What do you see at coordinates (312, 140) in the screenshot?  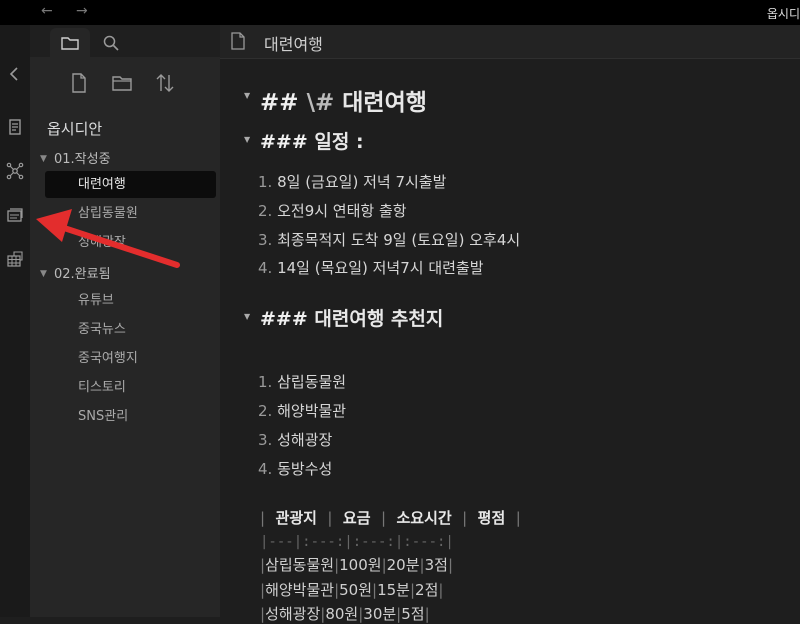 I see `heading-h3: ### 일정 :` at bounding box center [312, 140].